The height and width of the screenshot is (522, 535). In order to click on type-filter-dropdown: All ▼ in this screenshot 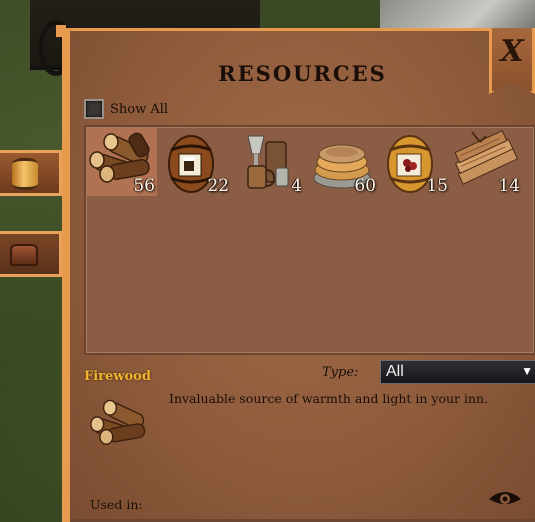, I will do `click(457, 372)`.